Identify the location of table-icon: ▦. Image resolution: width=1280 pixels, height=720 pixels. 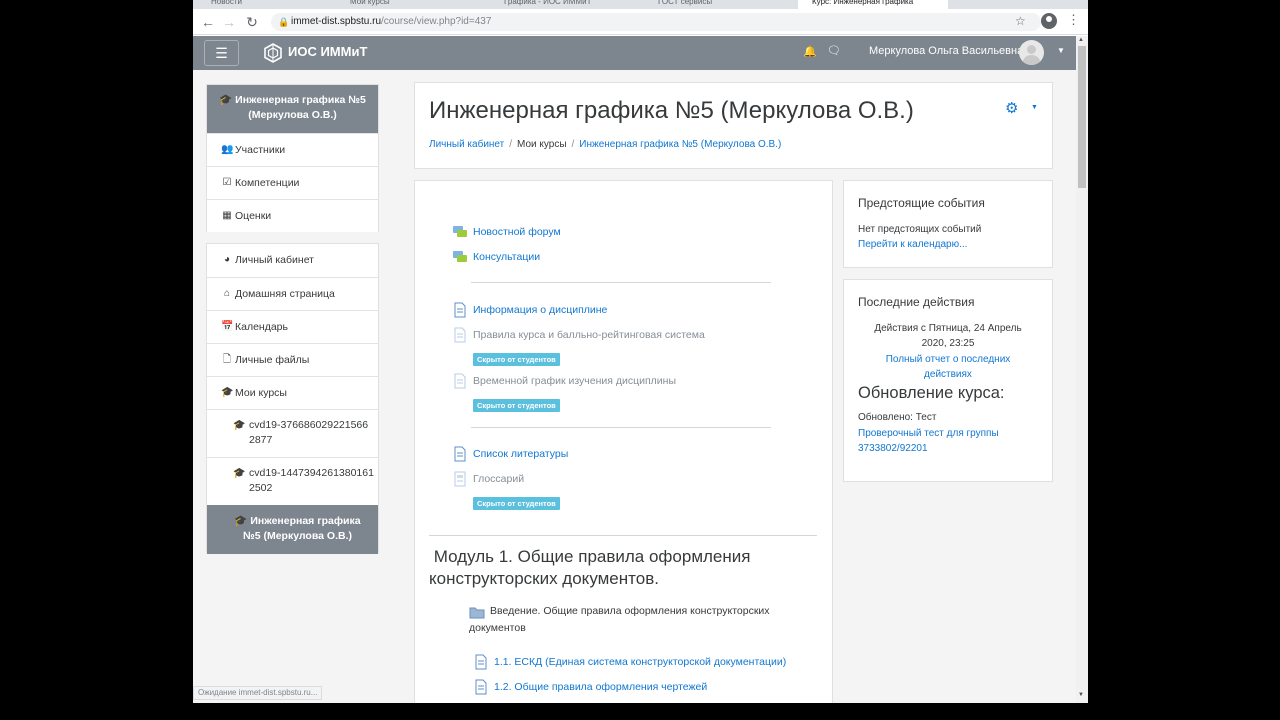
(227, 215).